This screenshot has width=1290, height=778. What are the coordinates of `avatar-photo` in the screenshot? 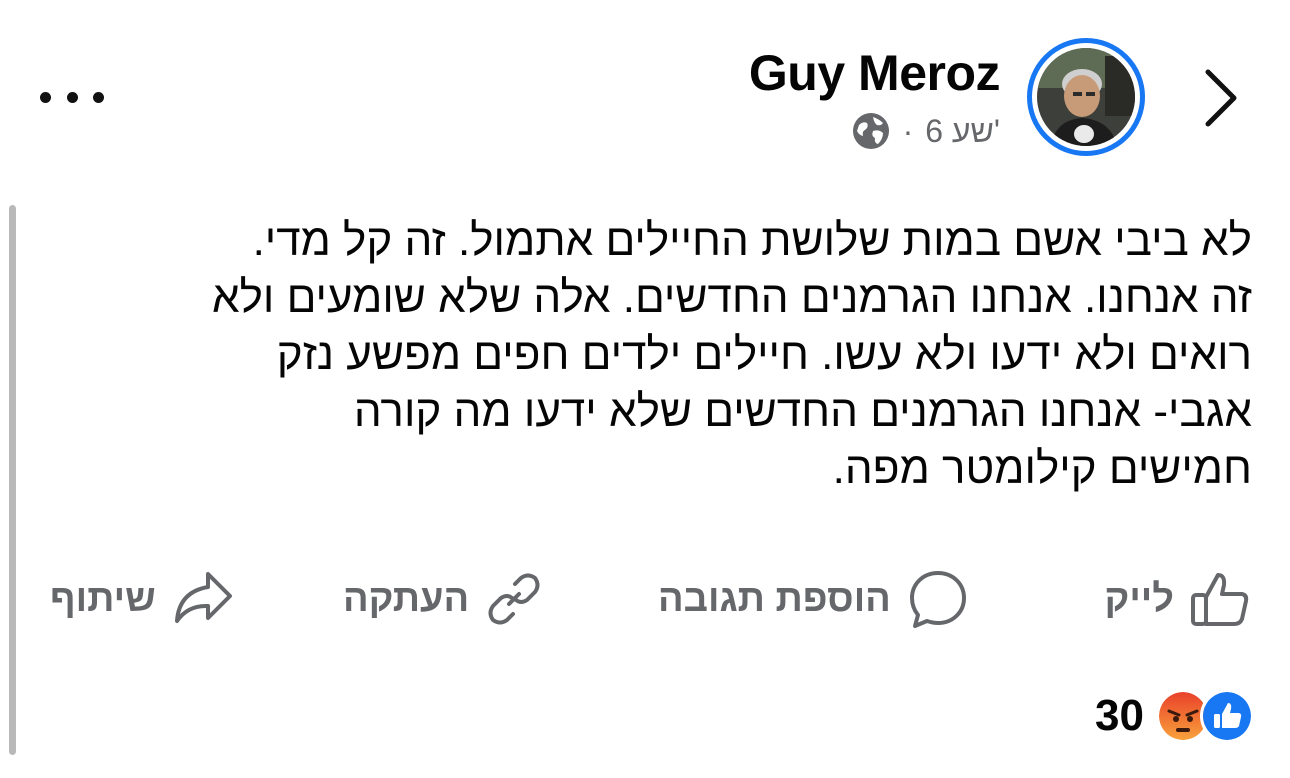 It's located at (1086, 97).